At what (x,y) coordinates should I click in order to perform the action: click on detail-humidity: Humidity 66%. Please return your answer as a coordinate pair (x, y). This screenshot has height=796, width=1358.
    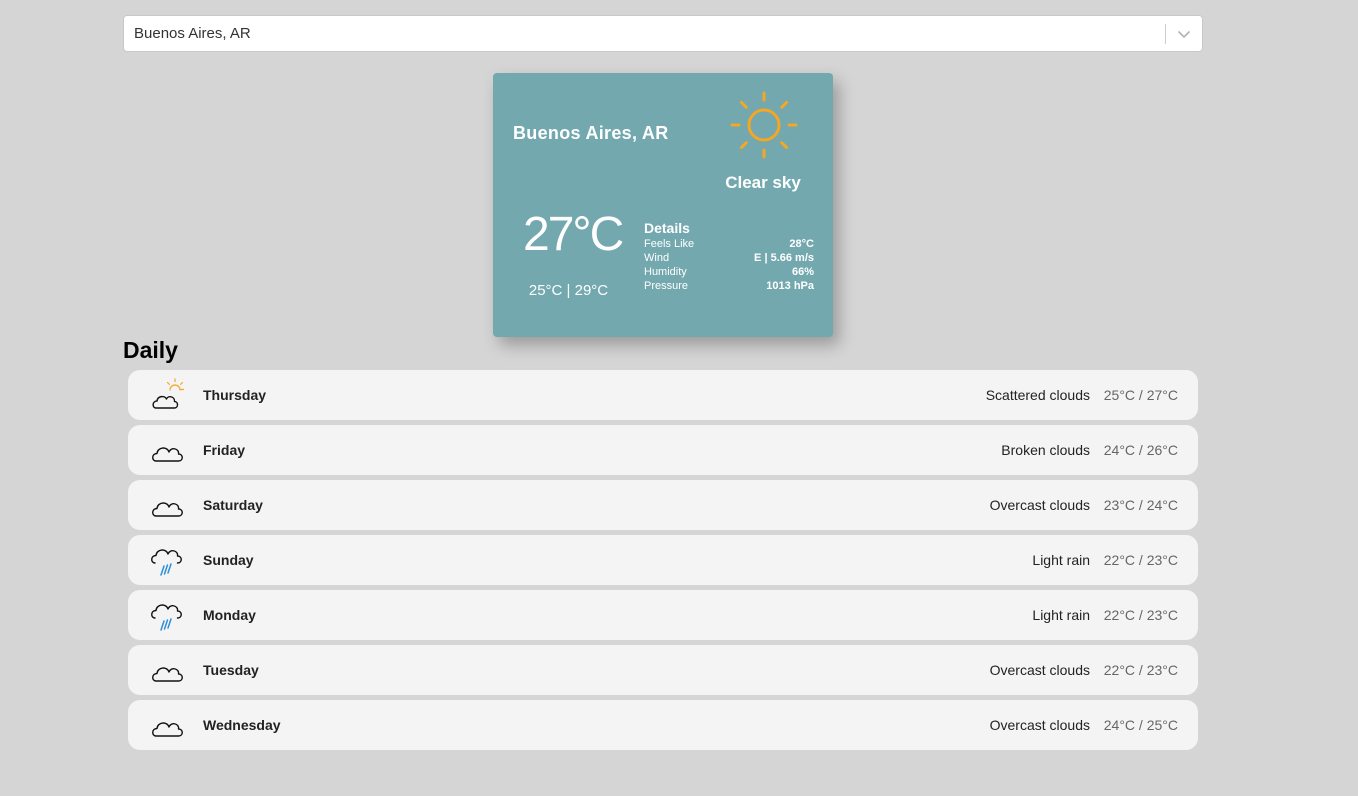
    Looking at the image, I should click on (729, 272).